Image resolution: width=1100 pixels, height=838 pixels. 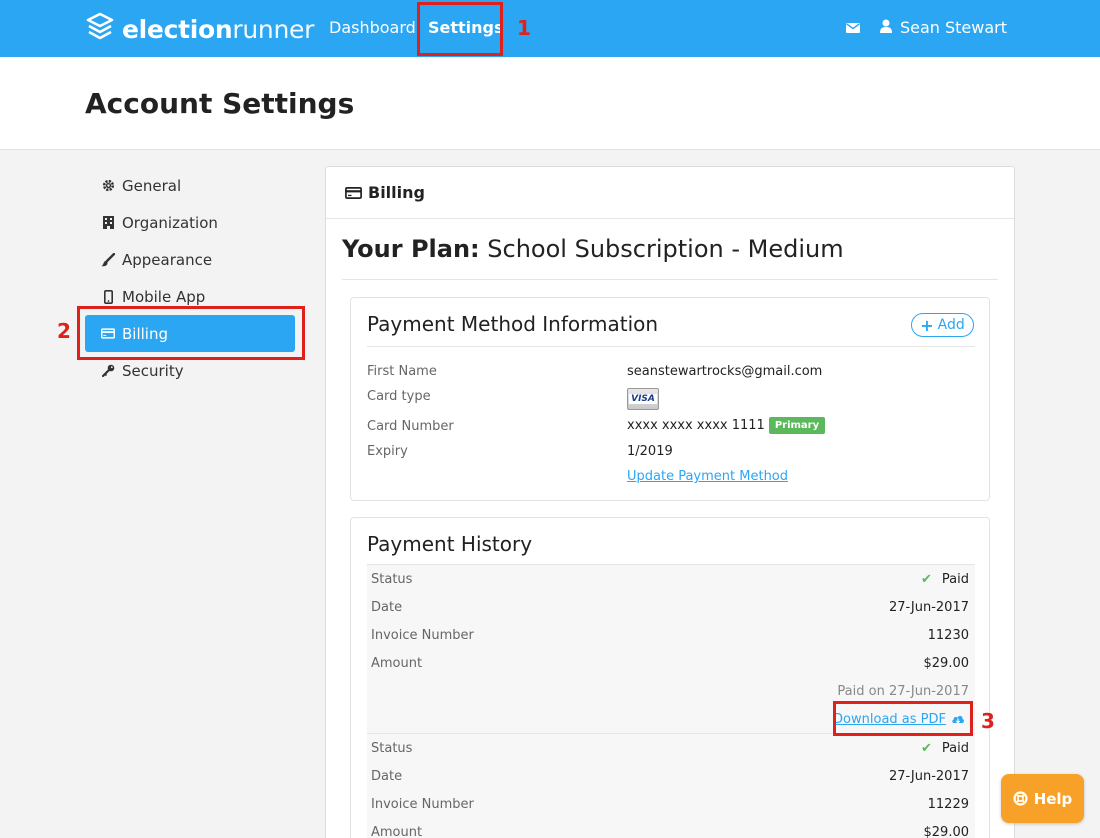 I want to click on primary-badge: Primary, so click(x=797, y=425).